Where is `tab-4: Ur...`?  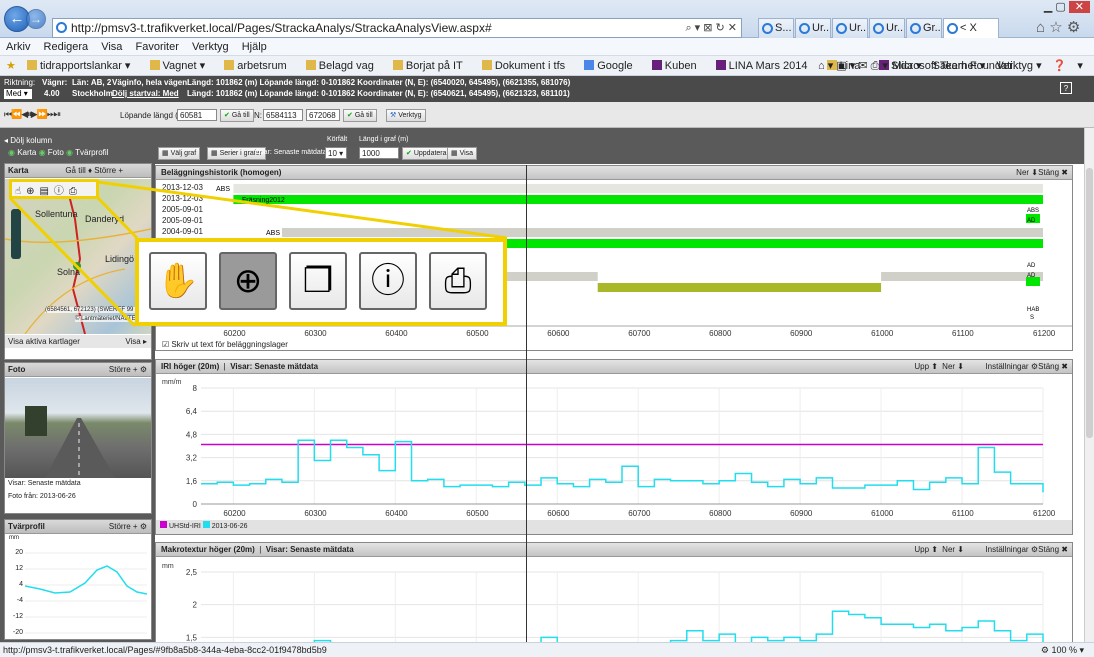 tab-4: Ur... is located at coordinates (887, 28).